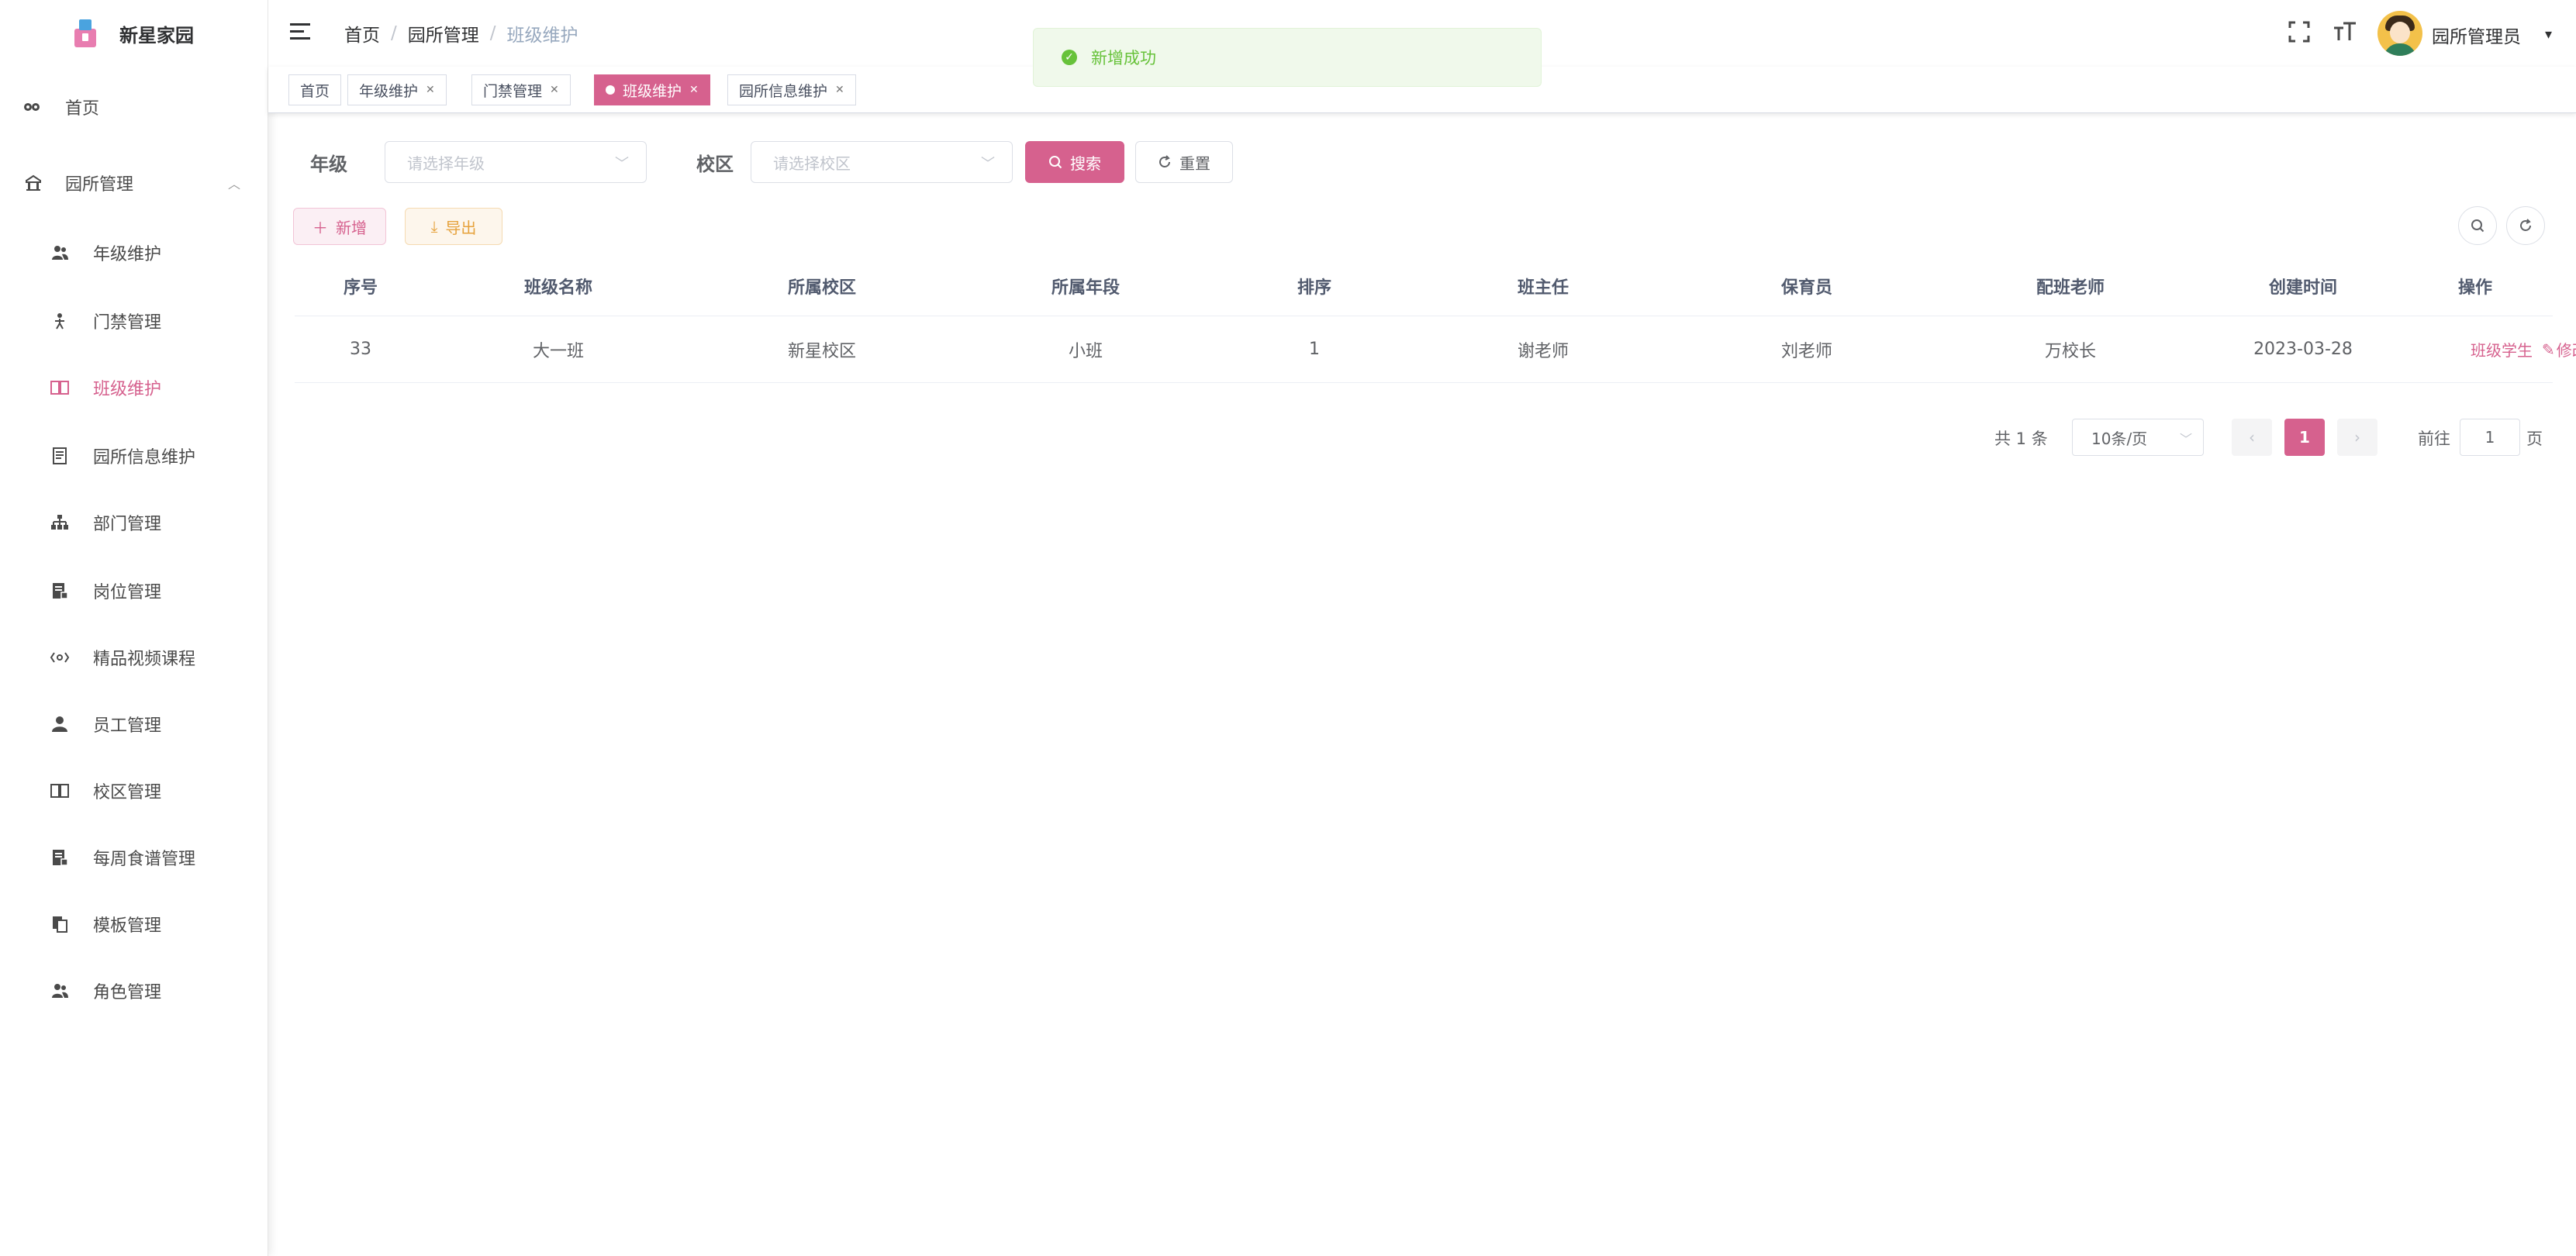 The height and width of the screenshot is (1256, 2576). I want to click on table-cell: 小班, so click(1085, 351).